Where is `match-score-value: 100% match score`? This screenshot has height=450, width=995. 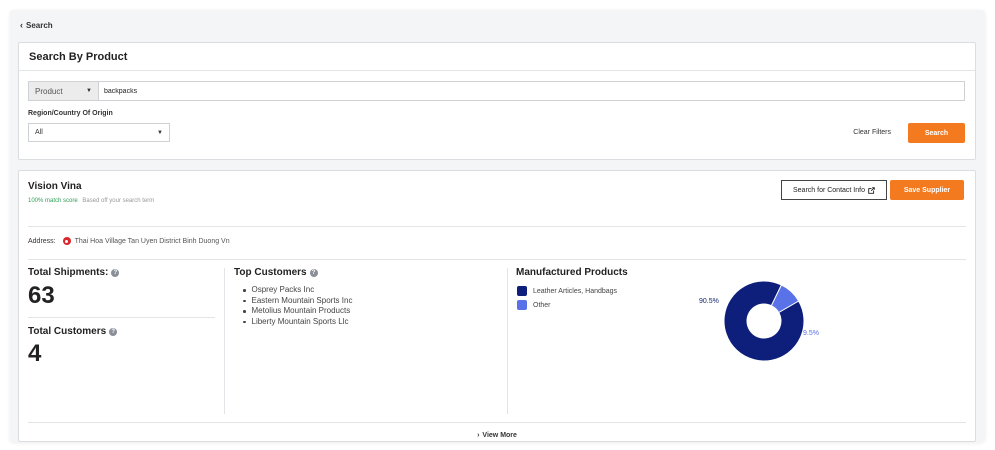 match-score-value: 100% match score is located at coordinates (53, 201).